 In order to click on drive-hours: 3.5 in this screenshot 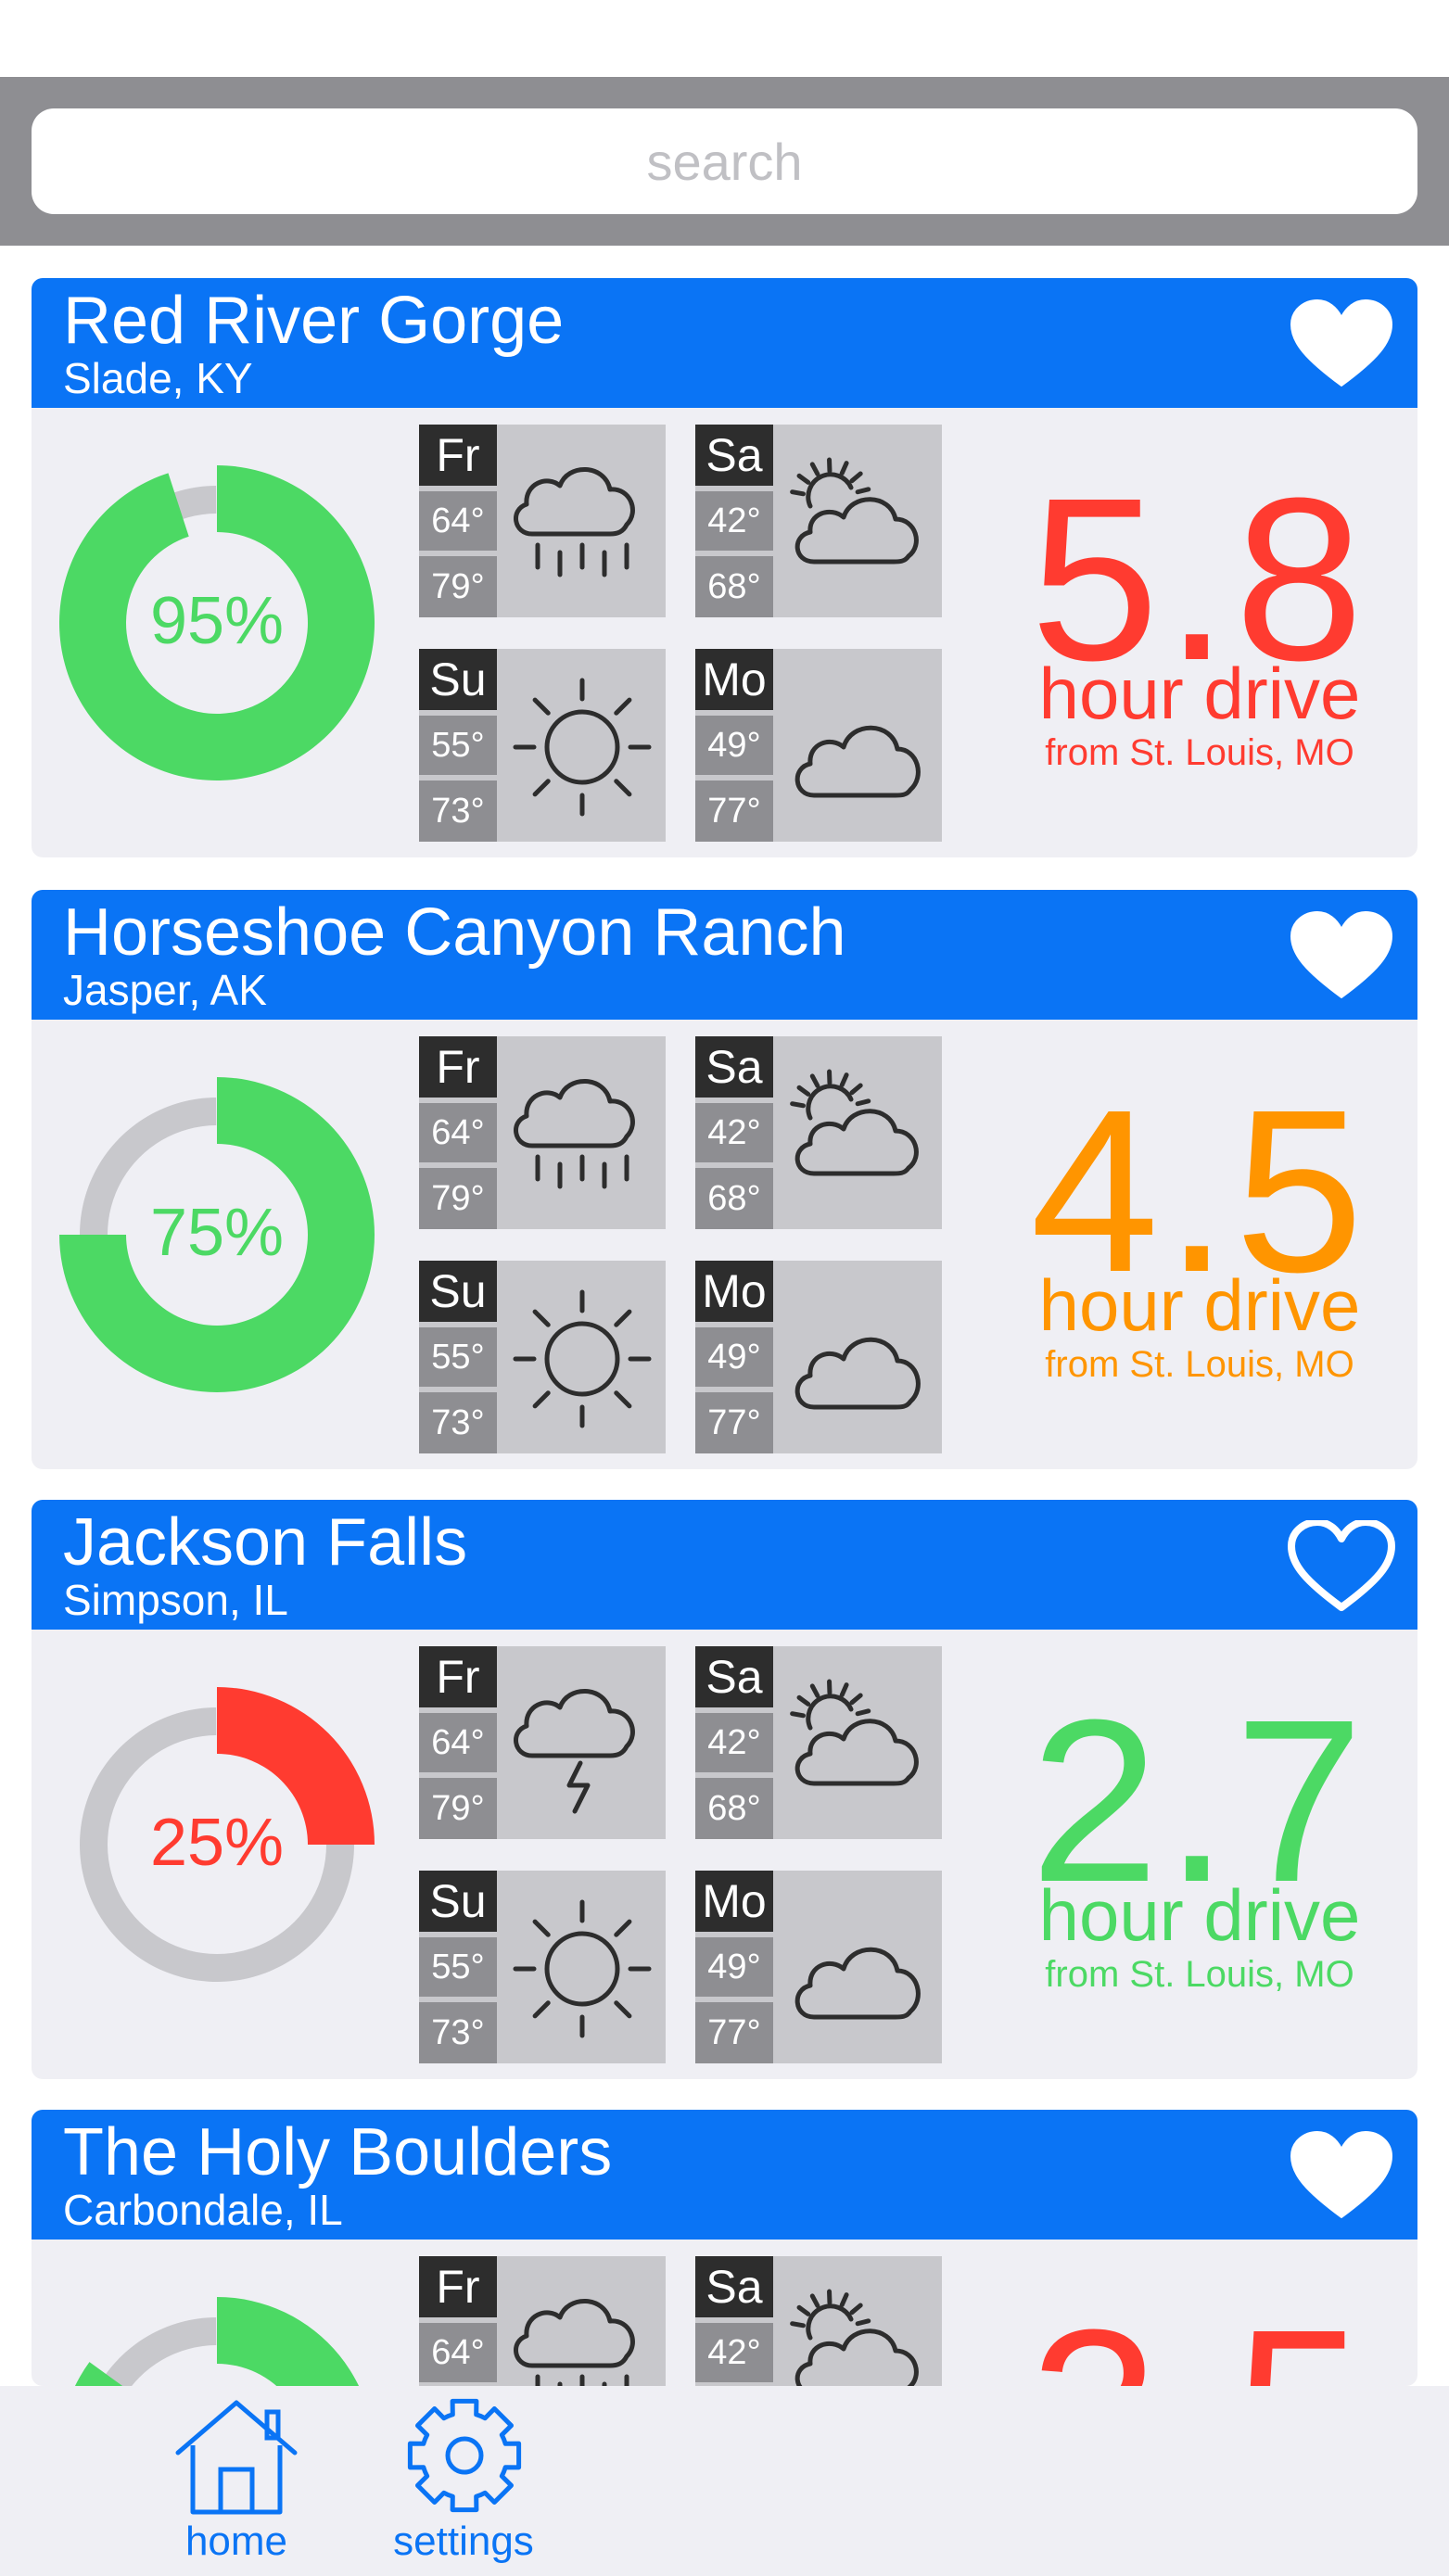, I will do `click(1199, 2341)`.